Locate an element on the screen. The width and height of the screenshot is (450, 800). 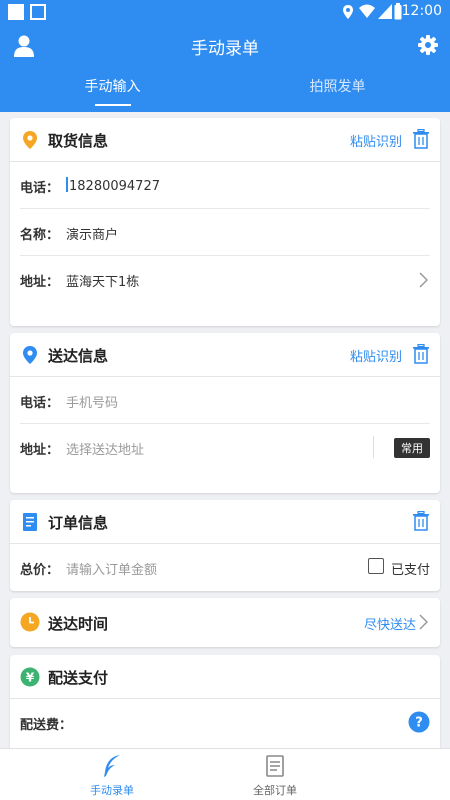
pickup-name-input: 演示商户 is located at coordinates (92, 233).